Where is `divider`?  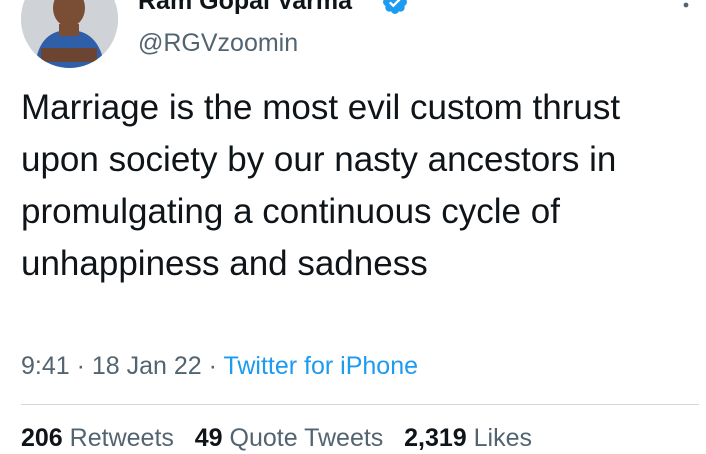
divider is located at coordinates (360, 404).